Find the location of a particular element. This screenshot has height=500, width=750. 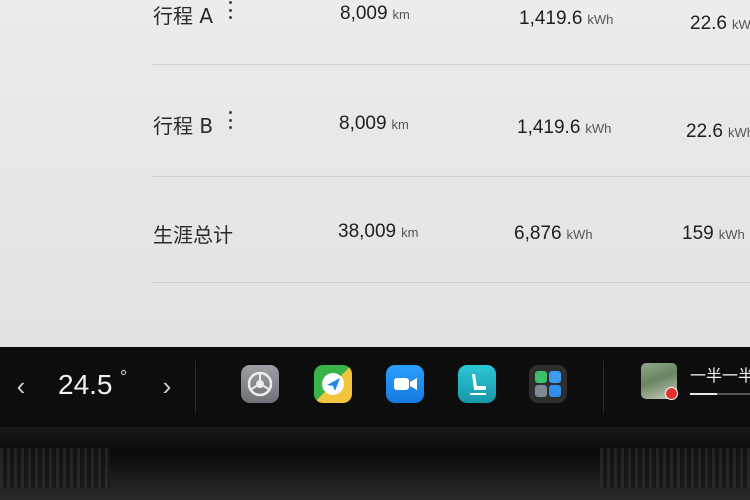

trip-b-menu-button is located at coordinates (231, 120).